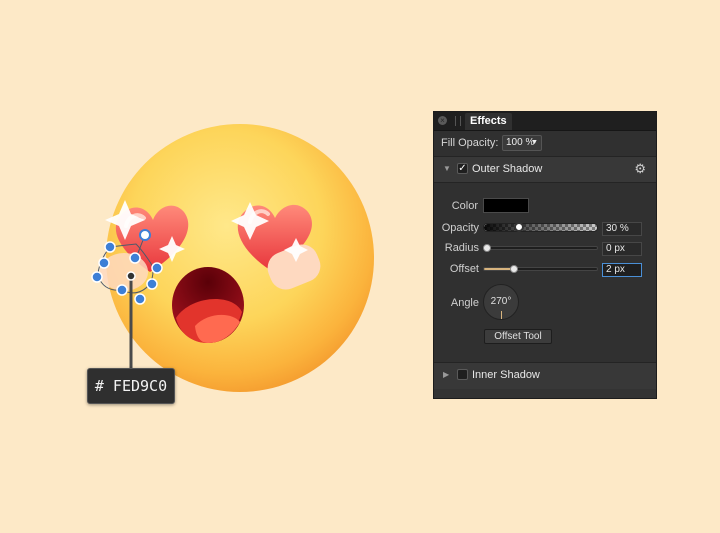 The image size is (720, 533). What do you see at coordinates (462, 374) in the screenshot?
I see `inner-shadow-checkbox` at bounding box center [462, 374].